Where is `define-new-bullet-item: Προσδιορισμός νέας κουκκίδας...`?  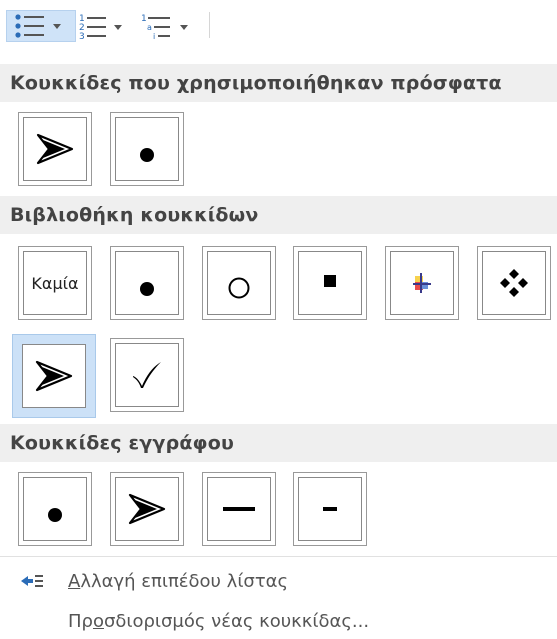
define-new-bullet-item: Προσδιορισμός νέας κουκκίδας... is located at coordinates (278, 621).